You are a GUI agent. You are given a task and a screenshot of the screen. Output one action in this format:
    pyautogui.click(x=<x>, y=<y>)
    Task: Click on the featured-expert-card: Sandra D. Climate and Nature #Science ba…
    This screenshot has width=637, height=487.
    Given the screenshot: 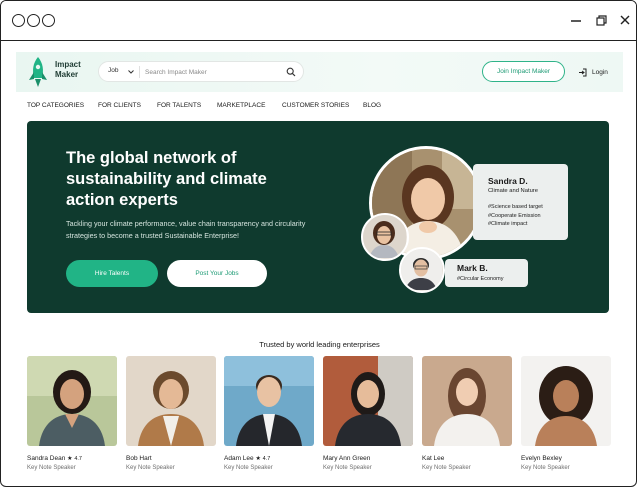 What is the action you would take?
    pyautogui.click(x=520, y=202)
    